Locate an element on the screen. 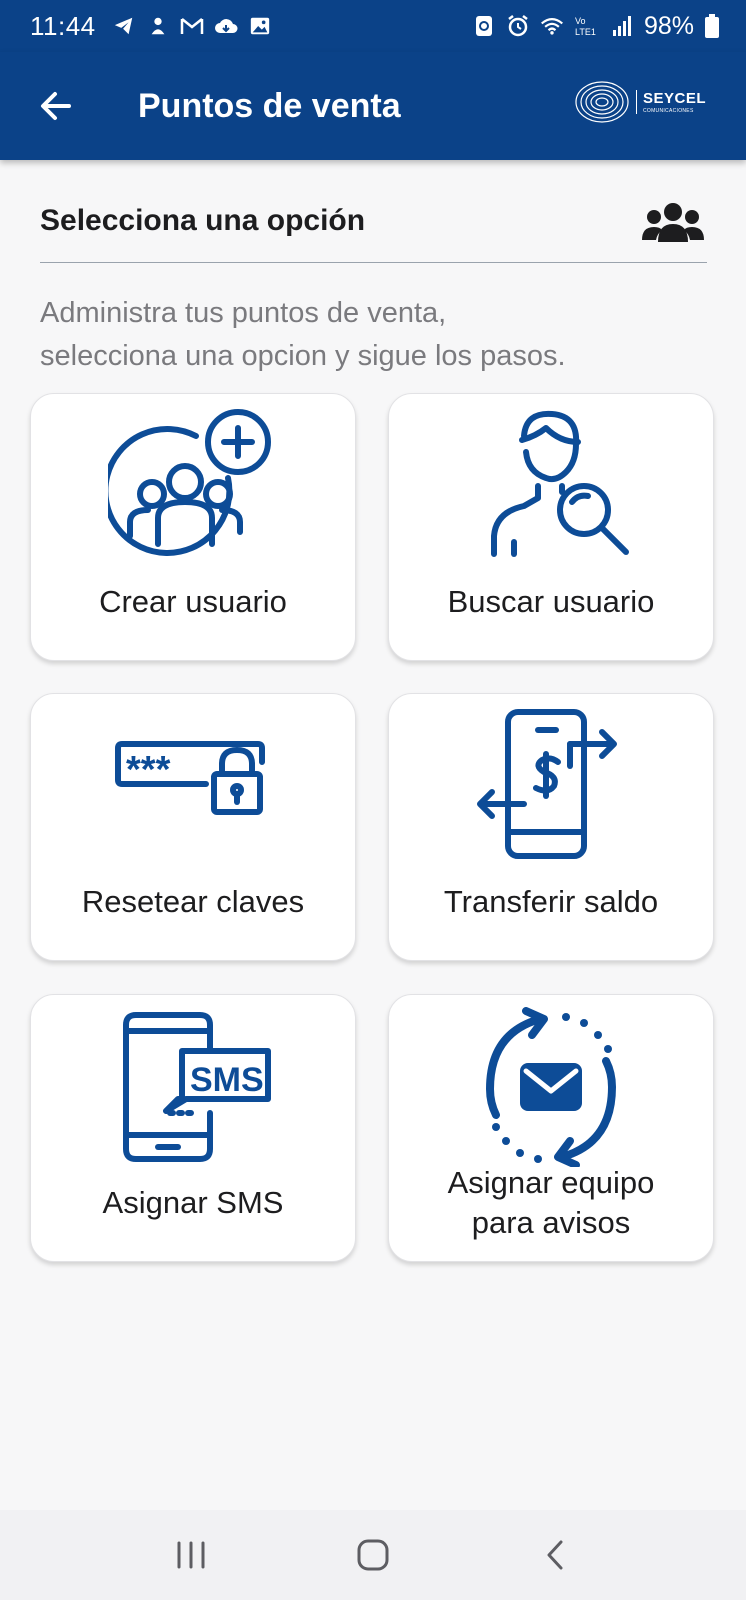 This screenshot has width=746, height=1600. description-line-1: Administra tus puntos de venta, is located at coordinates (243, 313).